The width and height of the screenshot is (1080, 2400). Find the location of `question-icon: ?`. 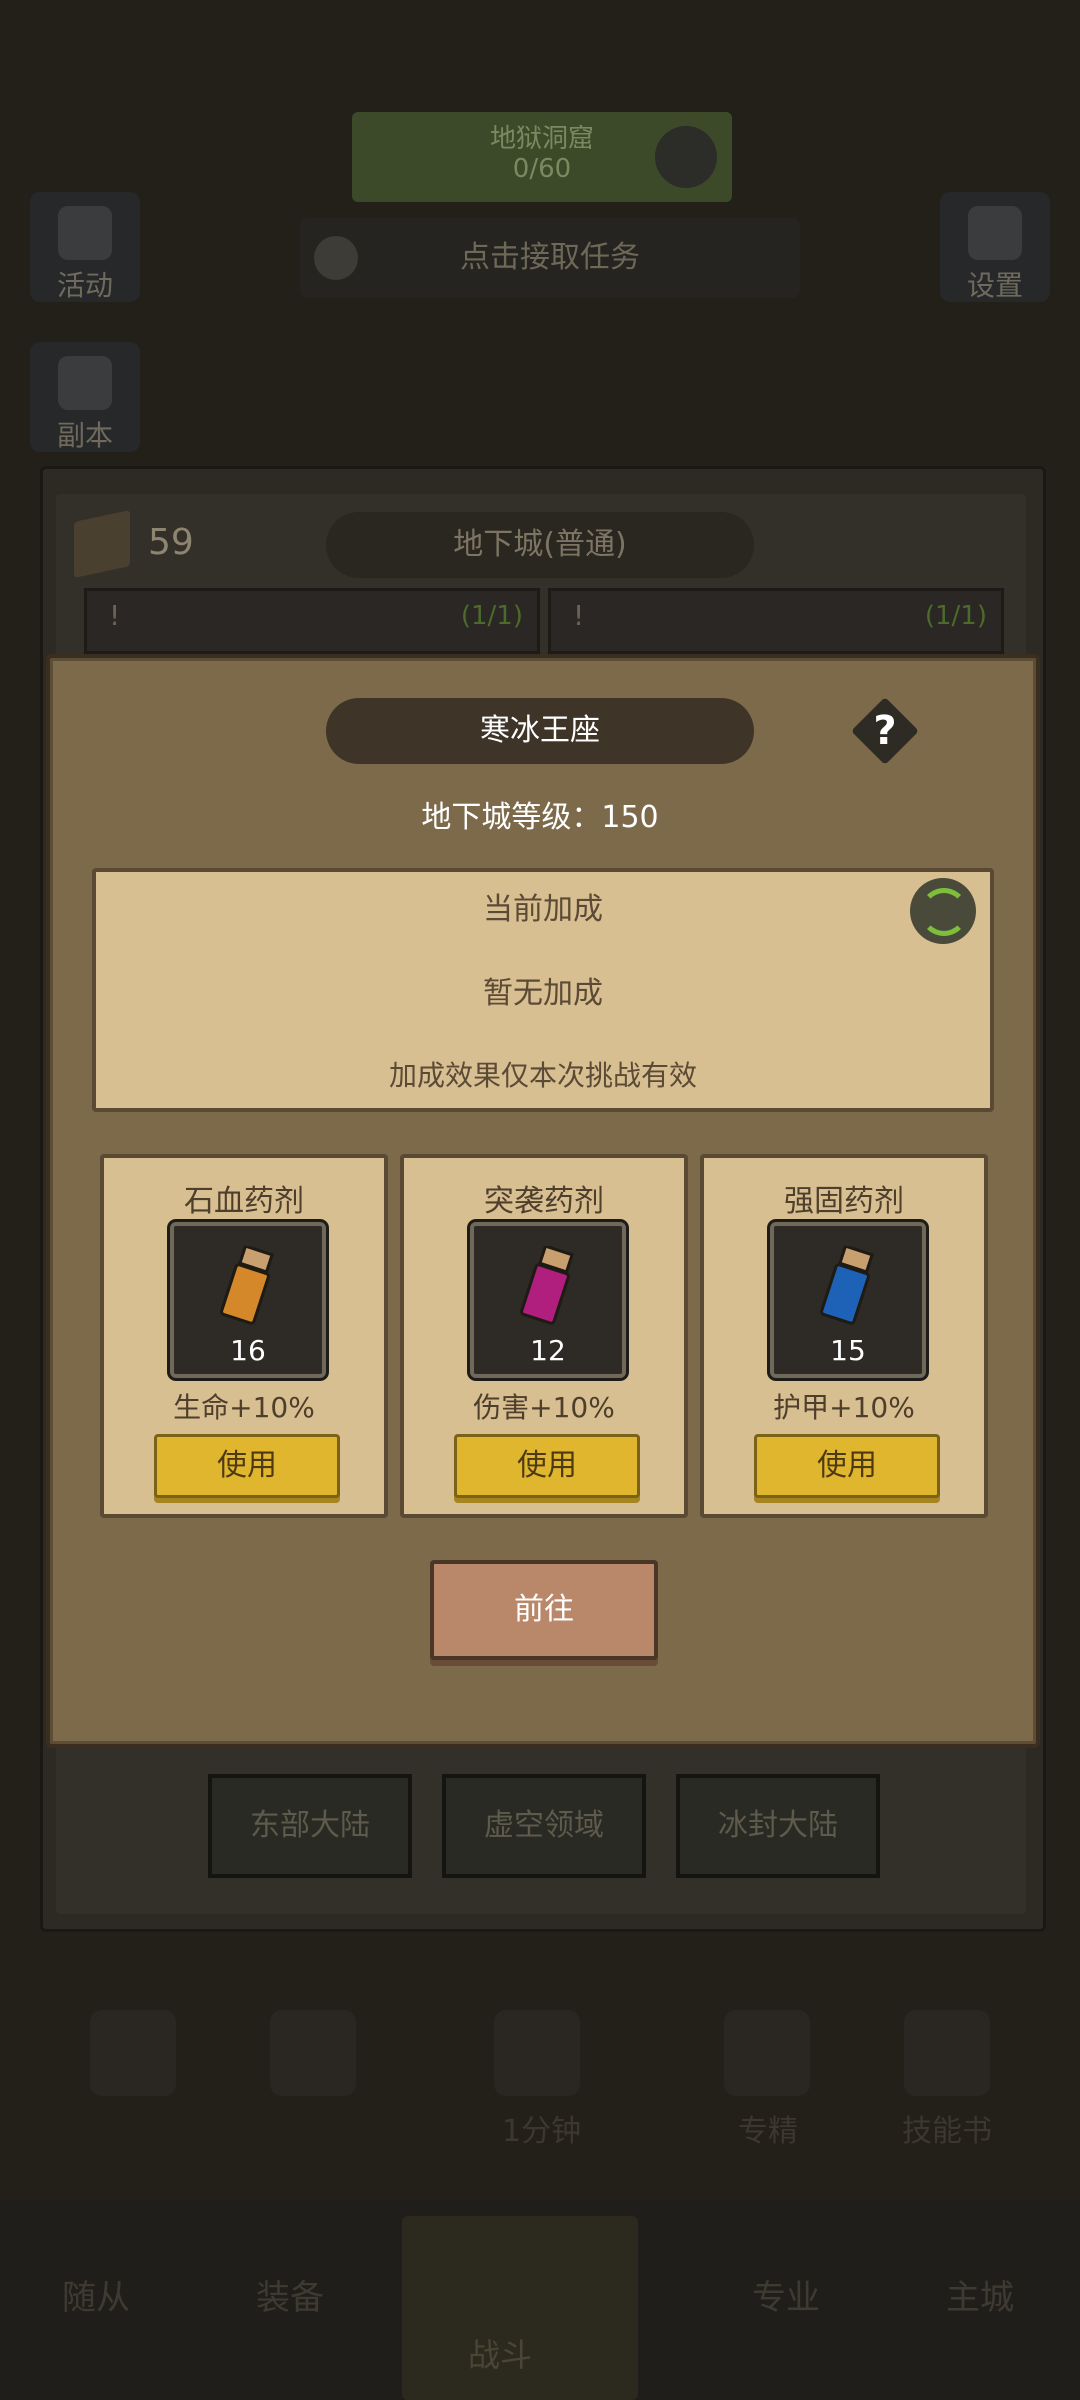

question-icon: ? is located at coordinates (885, 731).